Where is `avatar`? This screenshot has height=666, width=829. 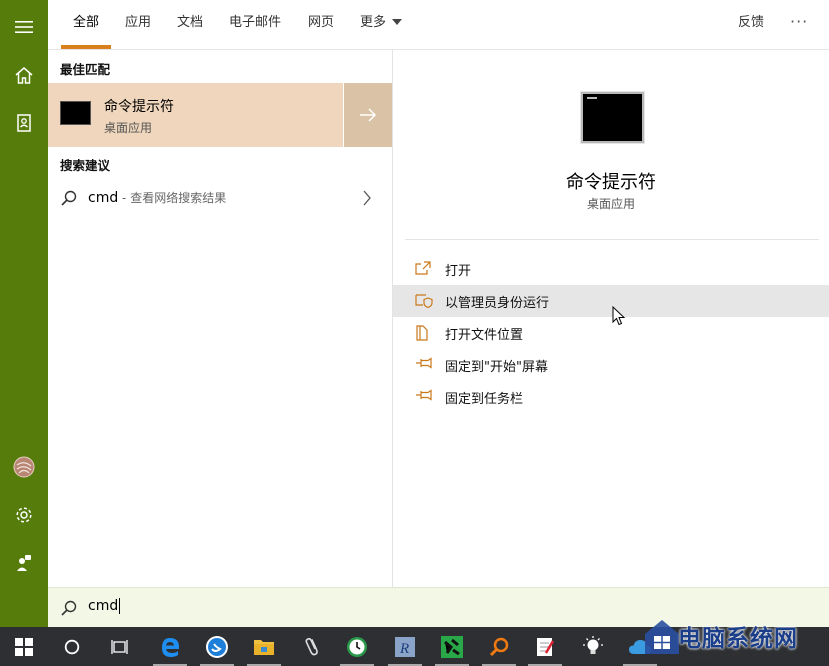
avatar is located at coordinates (24, 467).